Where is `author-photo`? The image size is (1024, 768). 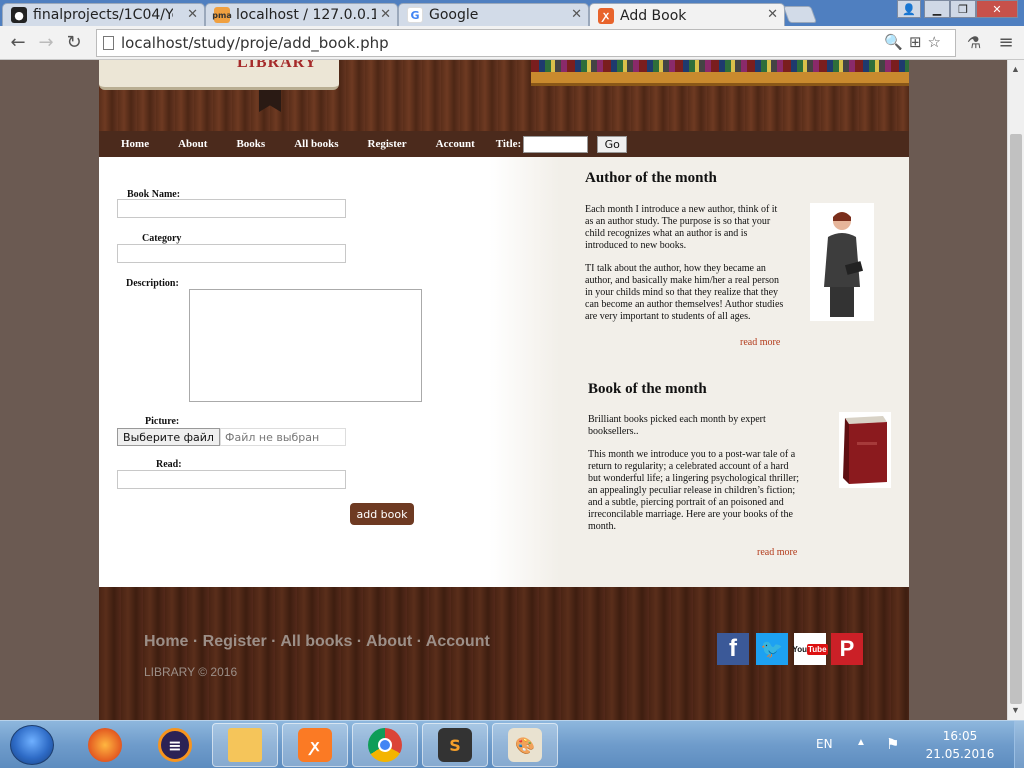 author-photo is located at coordinates (842, 262).